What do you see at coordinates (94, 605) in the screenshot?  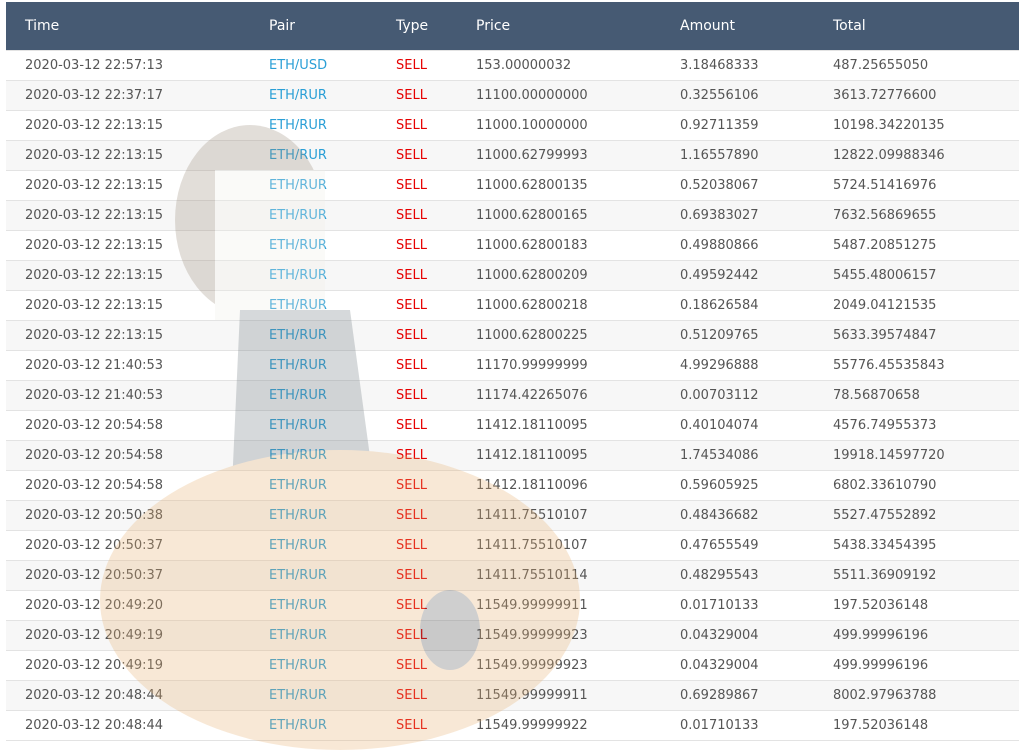 I see `cell-time: 2020-03-12 20:49:20` at bounding box center [94, 605].